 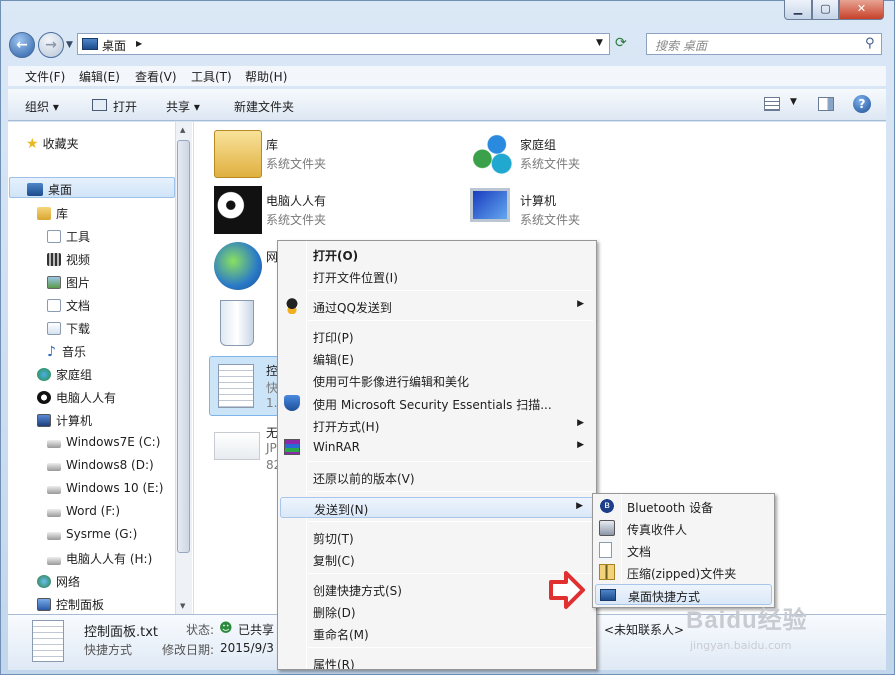 What do you see at coordinates (68, 236) in the screenshot?
I see `nav-tools: 工具` at bounding box center [68, 236].